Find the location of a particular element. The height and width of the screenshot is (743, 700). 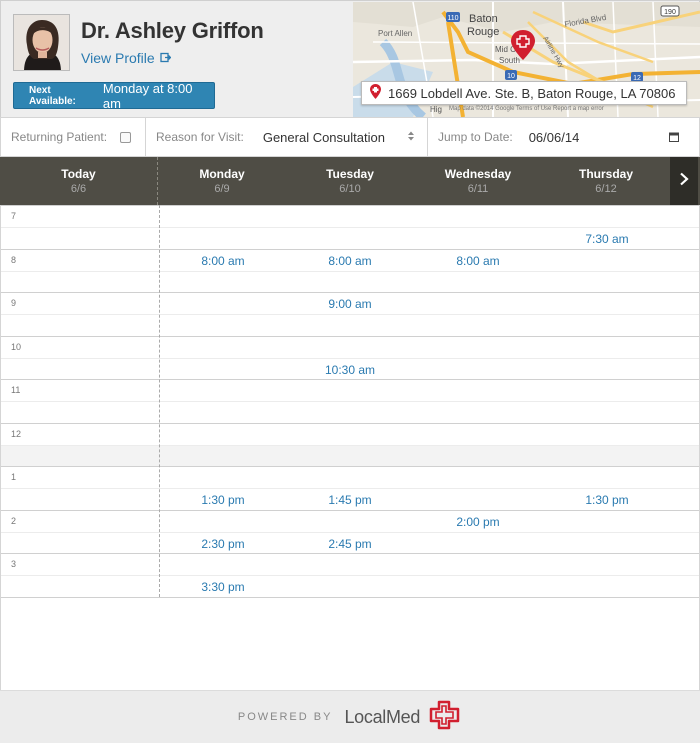

jump-date-input: 06/06/14 is located at coordinates (604, 137).